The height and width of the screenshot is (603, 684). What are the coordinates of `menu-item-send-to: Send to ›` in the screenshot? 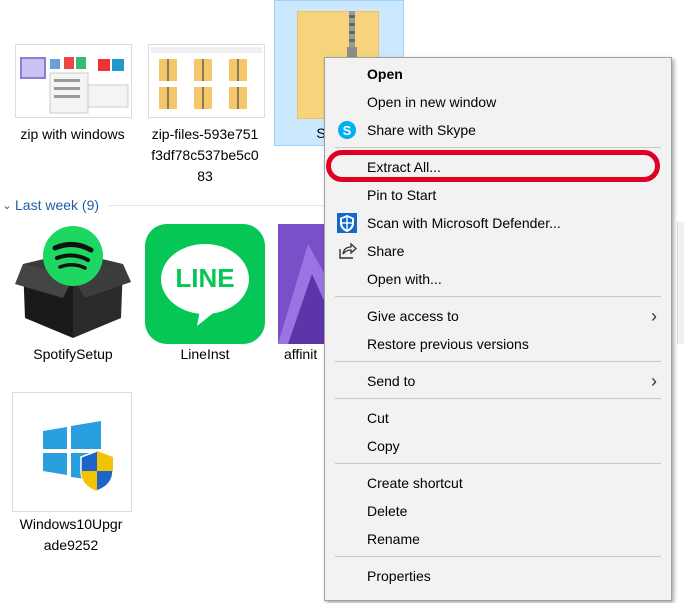 It's located at (498, 381).